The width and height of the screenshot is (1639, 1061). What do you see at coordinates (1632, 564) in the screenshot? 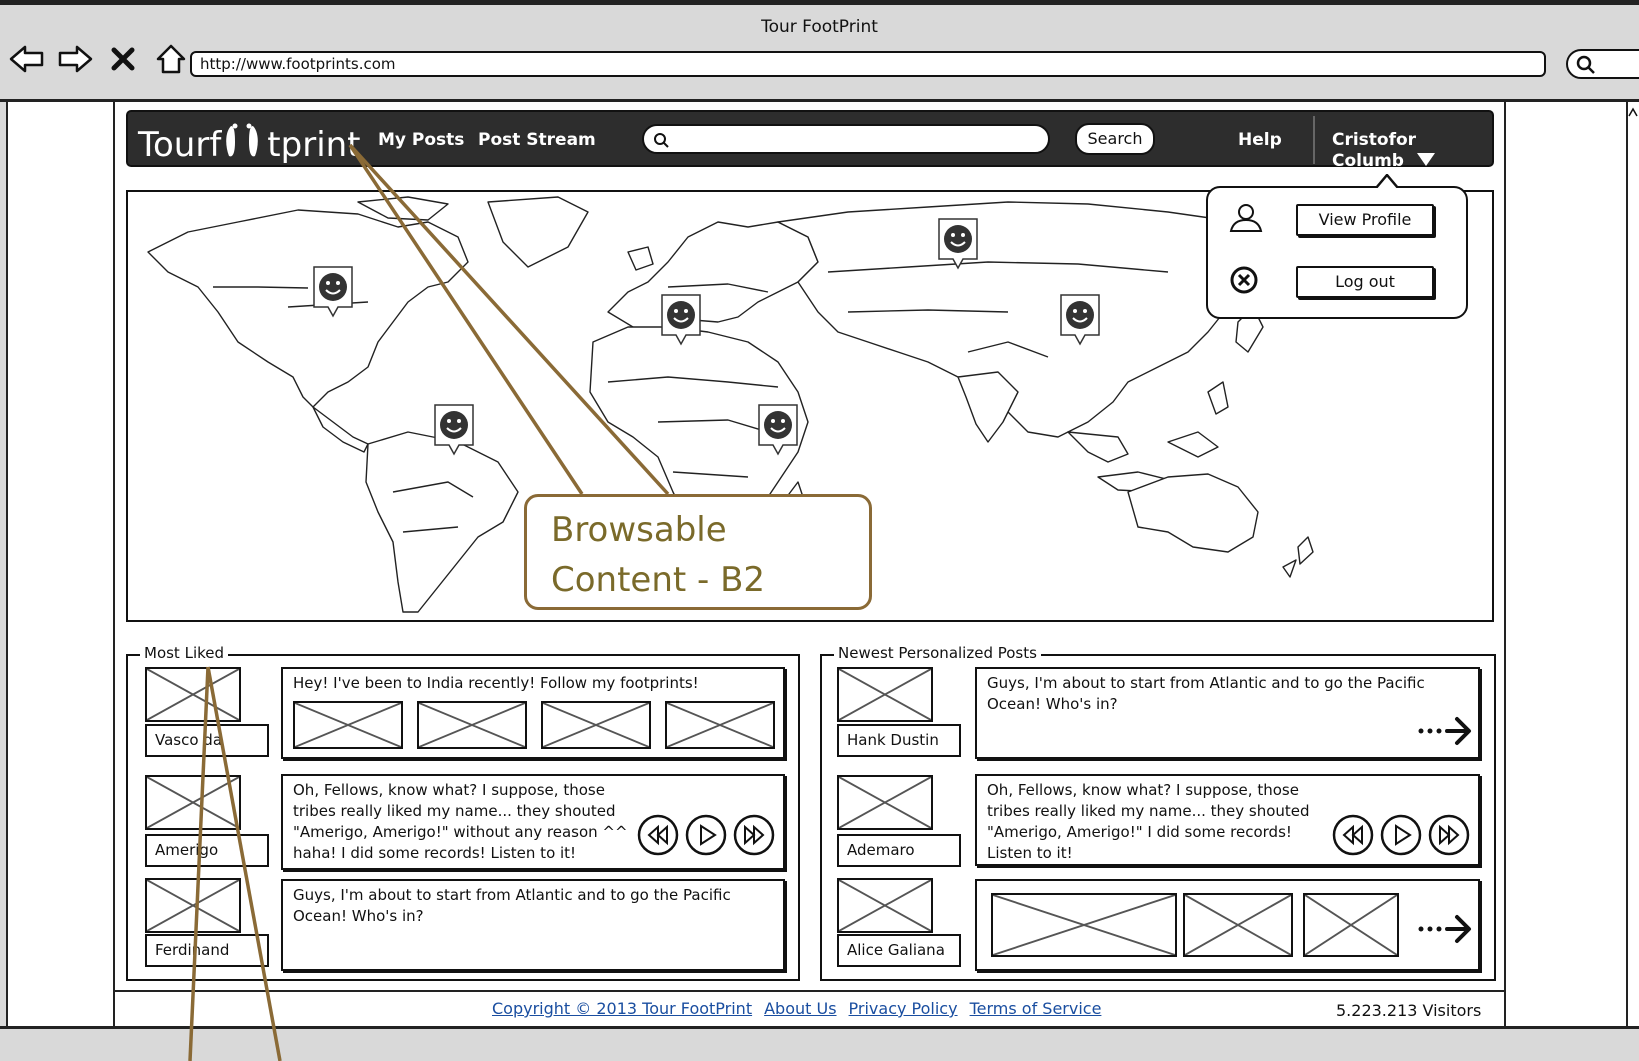
I see `scrollbar` at bounding box center [1632, 564].